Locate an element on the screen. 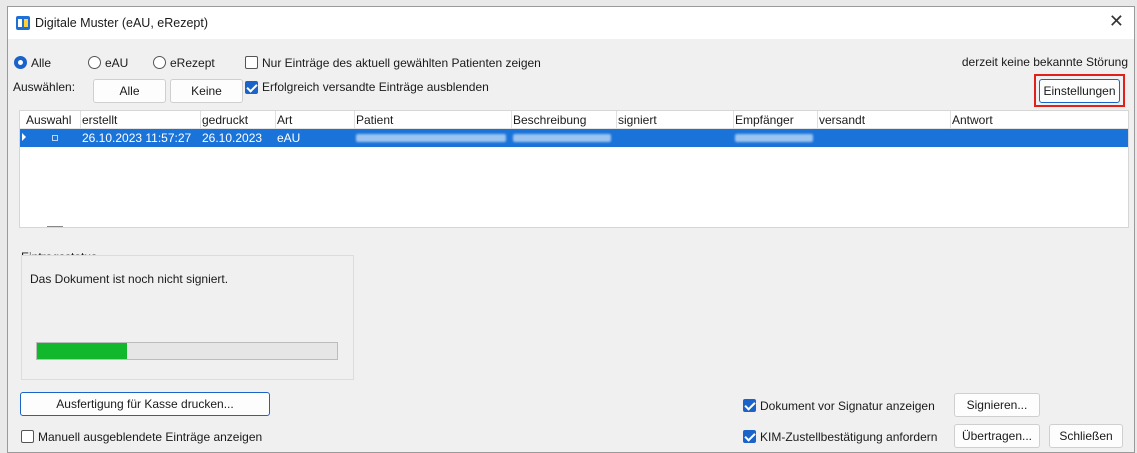 This screenshot has width=1137, height=453. row-pointer-icon is located at coordinates (24, 137).